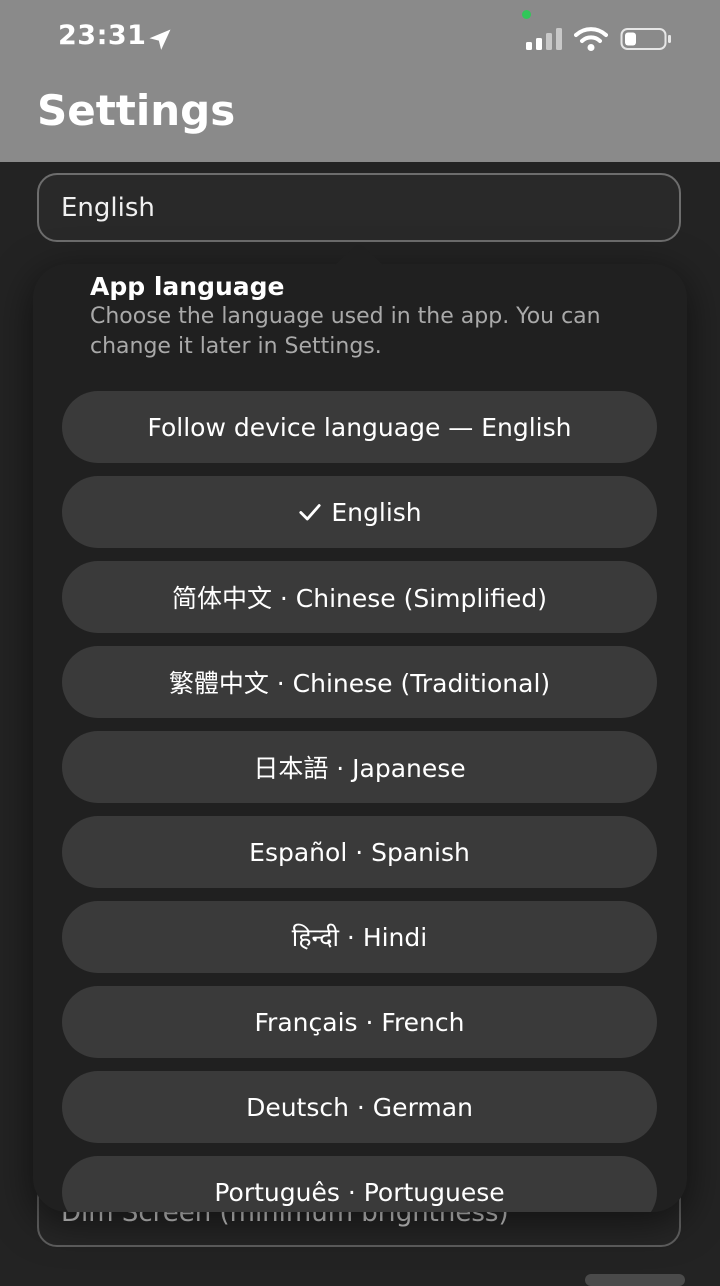  Describe the element at coordinates (526, 14) in the screenshot. I see `privacy-indicator-dot` at that location.